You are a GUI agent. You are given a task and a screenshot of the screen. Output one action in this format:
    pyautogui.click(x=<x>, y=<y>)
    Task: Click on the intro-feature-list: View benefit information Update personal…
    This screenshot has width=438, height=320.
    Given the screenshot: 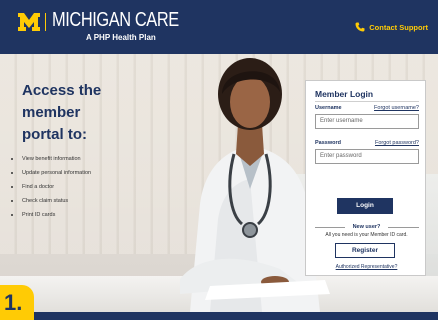 What is the action you would take?
    pyautogui.click(x=86, y=187)
    